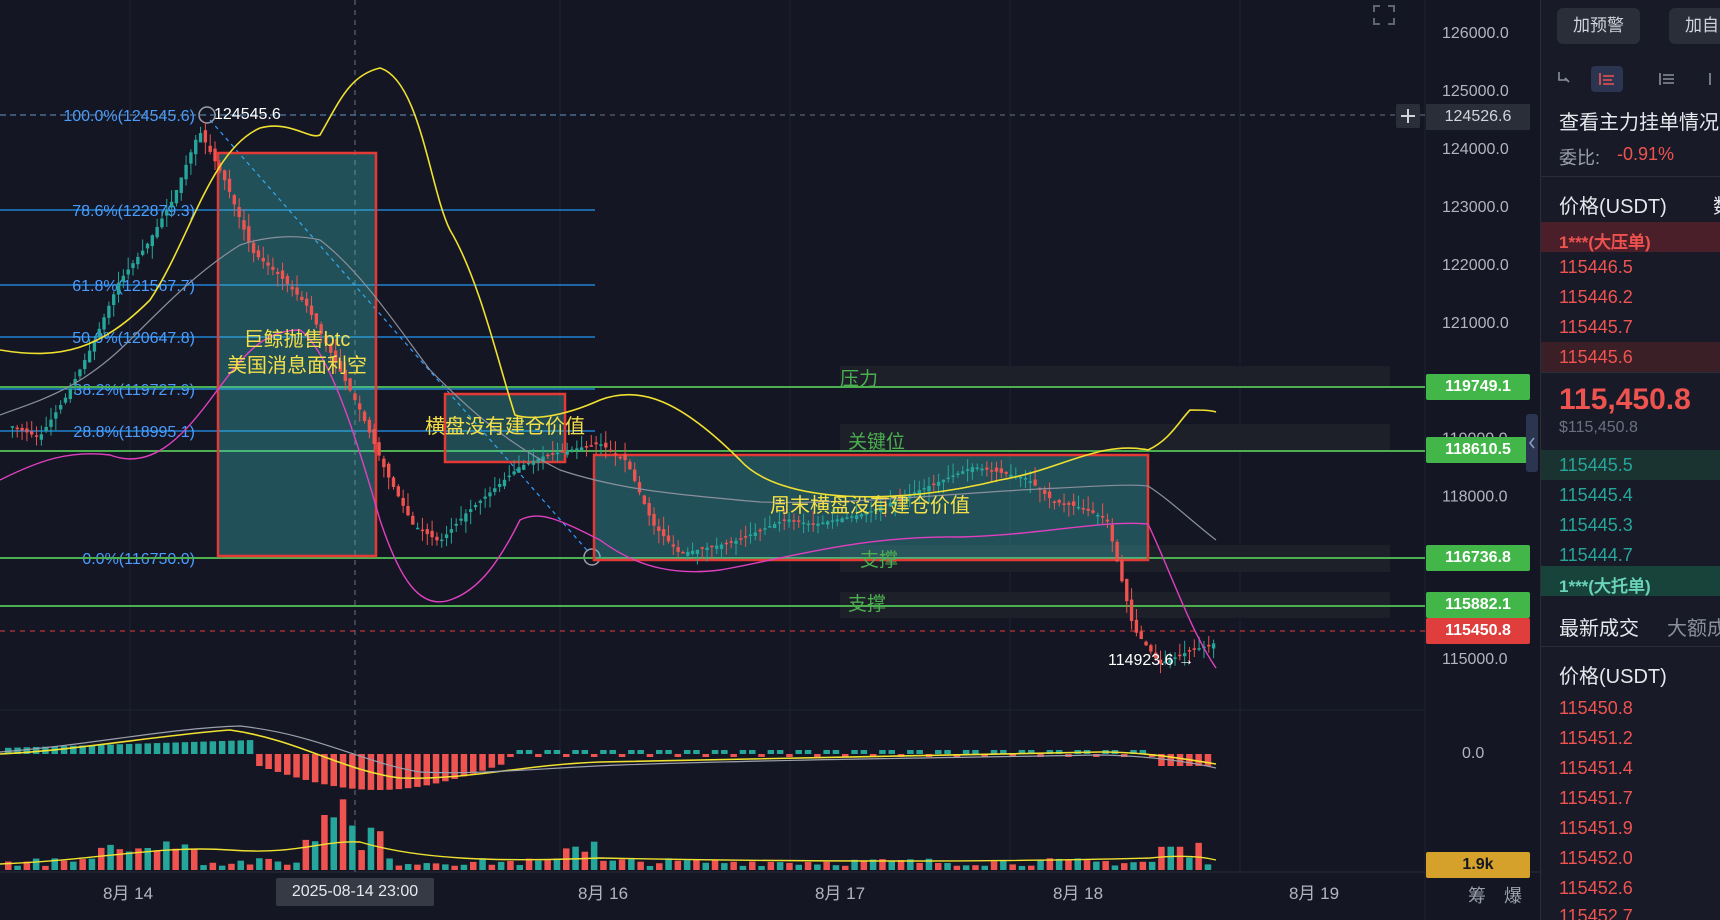  What do you see at coordinates (1693, 626) in the screenshot?
I see `tab-large-trades: 大额成` at bounding box center [1693, 626].